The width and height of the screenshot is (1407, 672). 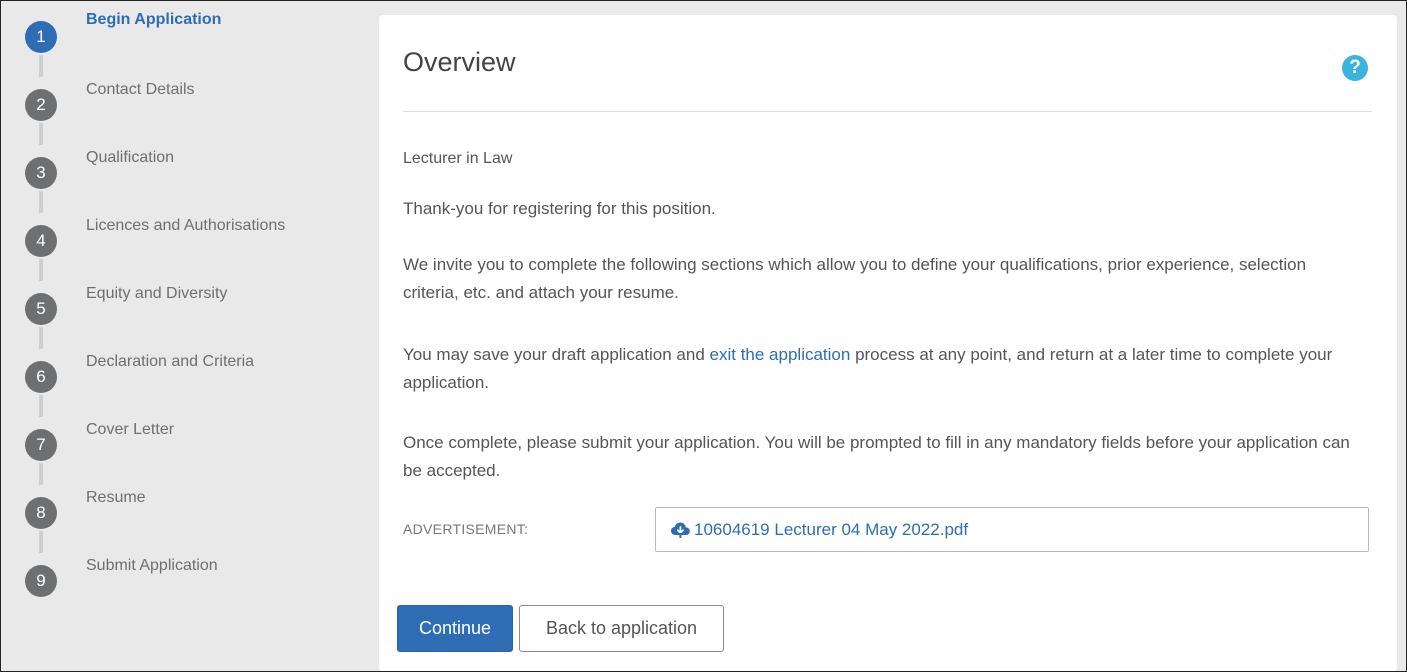 What do you see at coordinates (157, 293) in the screenshot?
I see `step-label: Equity and Diversity` at bounding box center [157, 293].